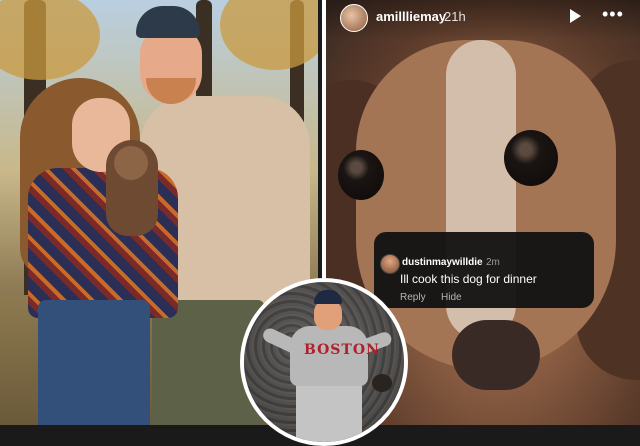  Describe the element at coordinates (94, 362) in the screenshot. I see `woman-jeans` at that location.